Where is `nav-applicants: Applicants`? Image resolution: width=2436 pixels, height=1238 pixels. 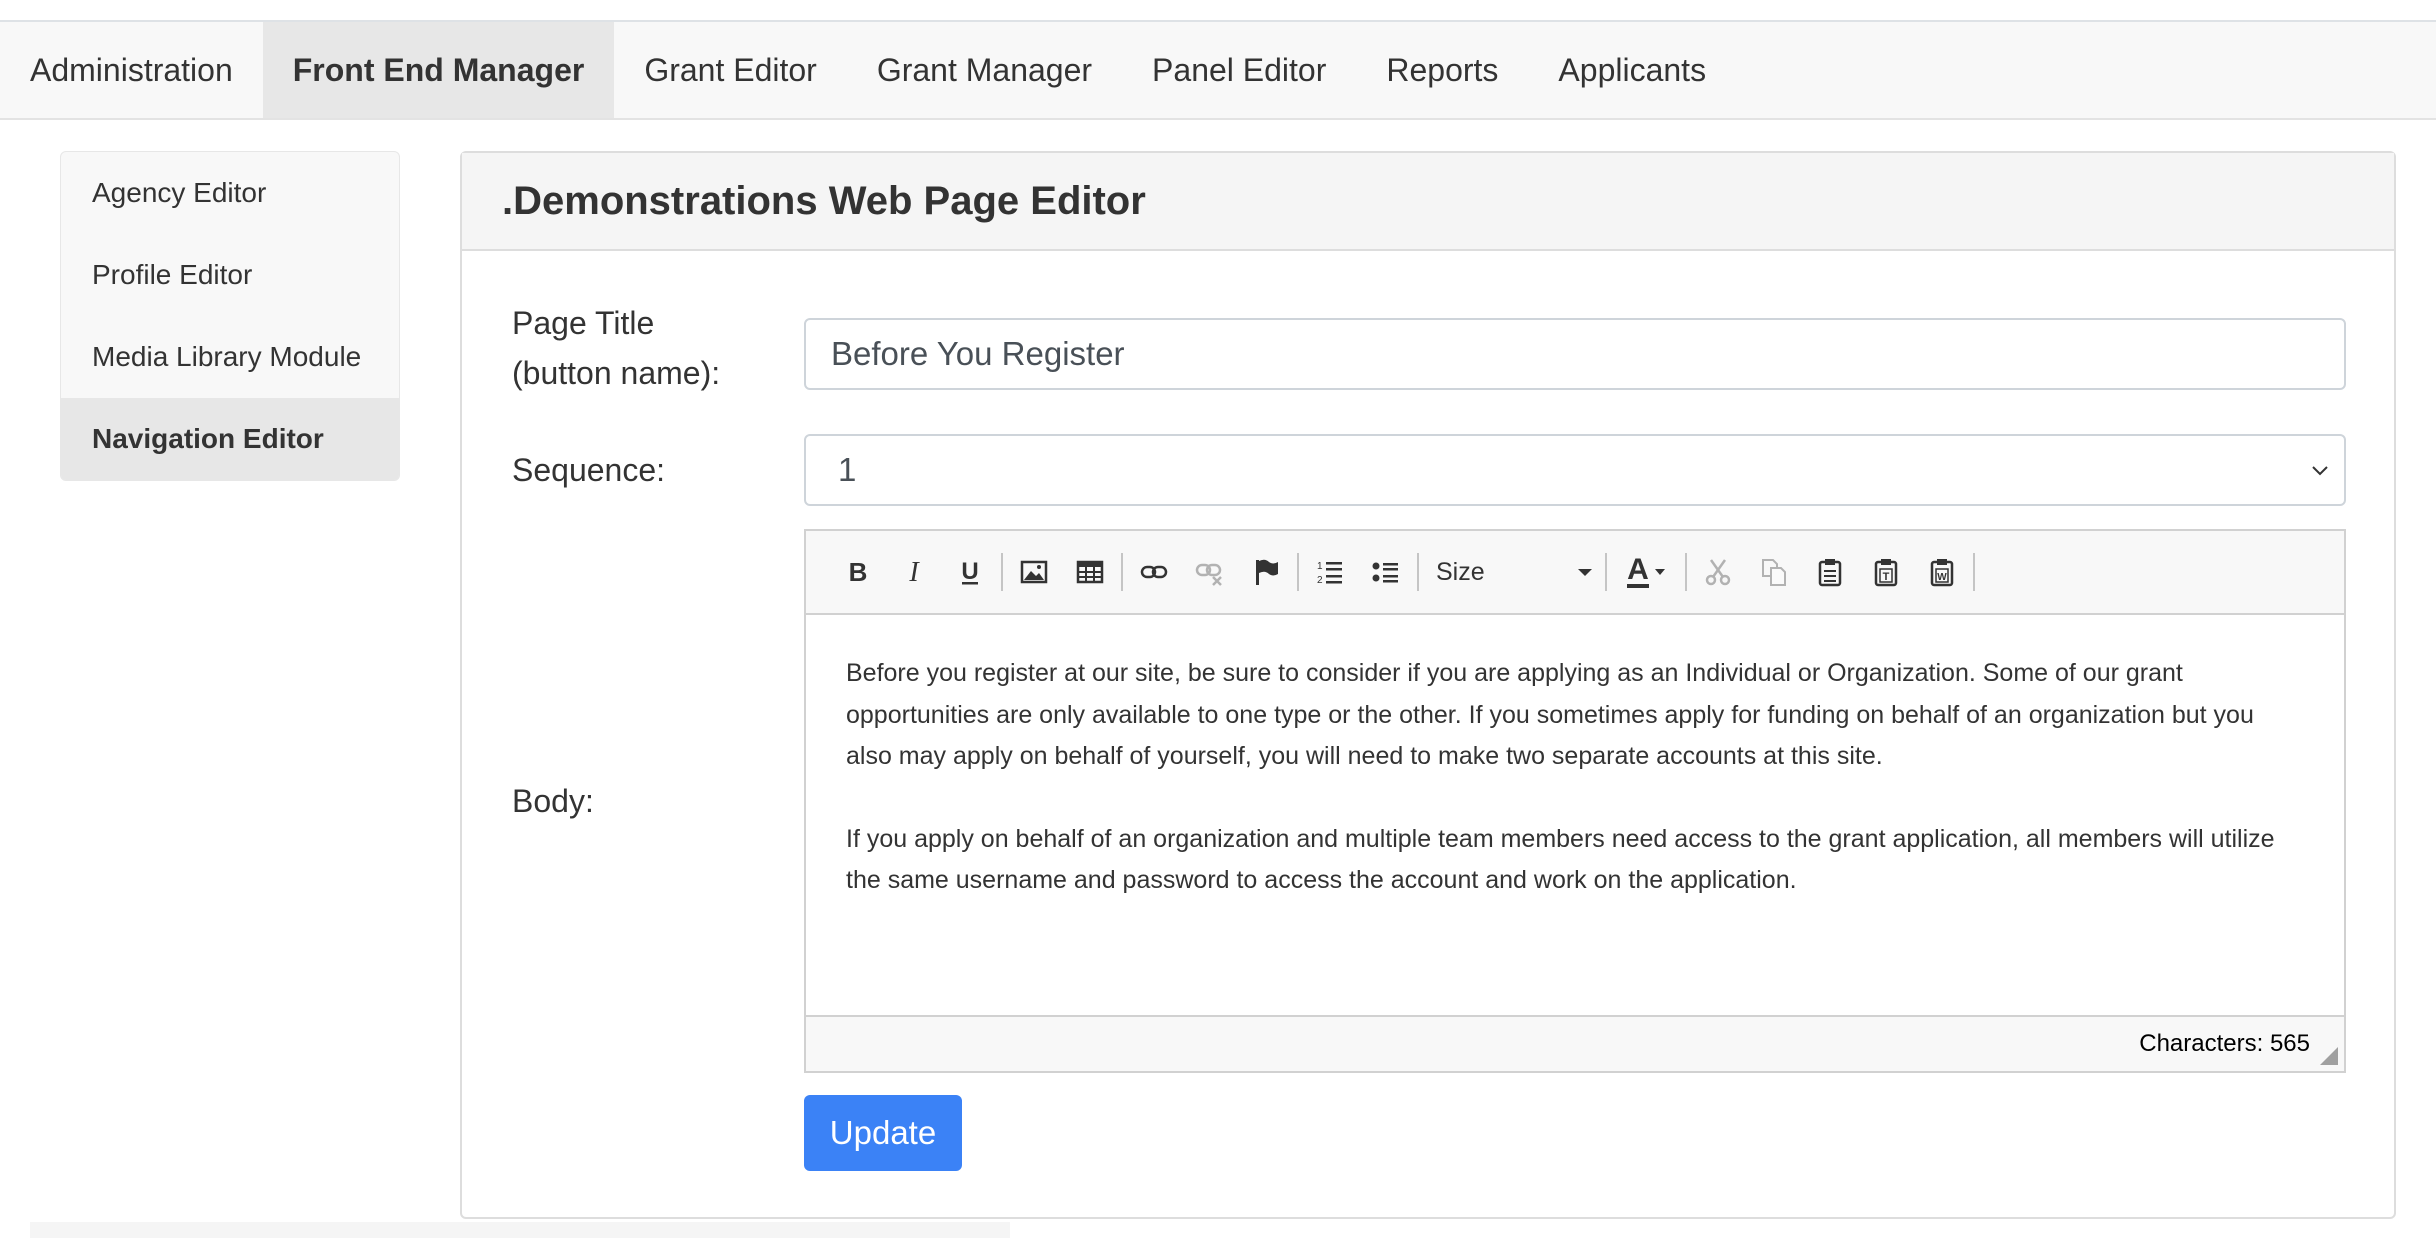 nav-applicants: Applicants is located at coordinates (1632, 70).